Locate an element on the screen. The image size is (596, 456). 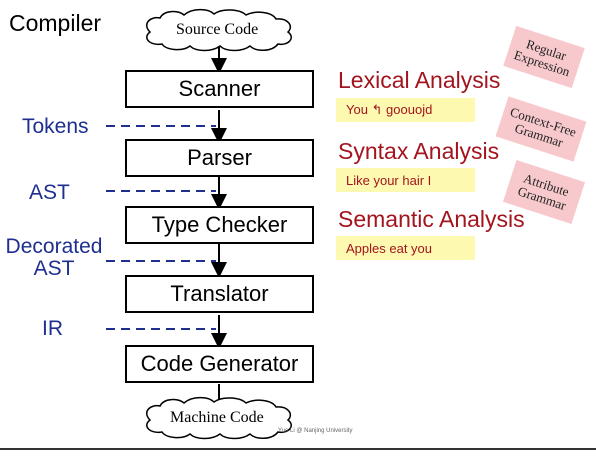
syntax-analysis-title: Syntax Analysis is located at coordinates (419, 151).